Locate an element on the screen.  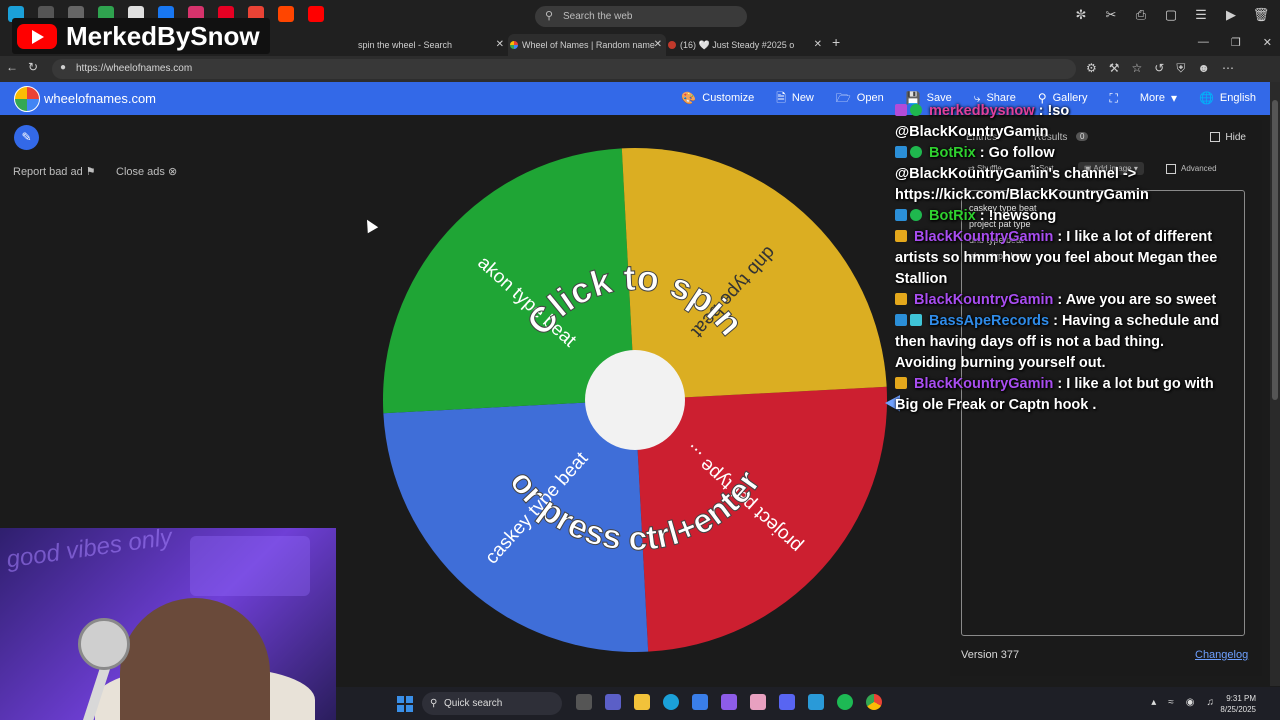
youtube-logo-icon is located at coordinates (37, 36).